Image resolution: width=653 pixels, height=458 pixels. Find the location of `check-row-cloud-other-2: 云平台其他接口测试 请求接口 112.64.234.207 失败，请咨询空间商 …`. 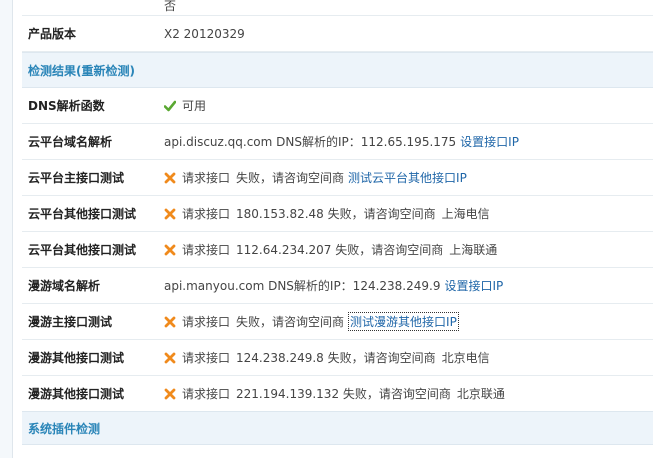

check-row-cloud-other-2: 云平台其他接口测试 请求接口 112.64.234.207 失败，请咨询空间商 … is located at coordinates (337, 250).